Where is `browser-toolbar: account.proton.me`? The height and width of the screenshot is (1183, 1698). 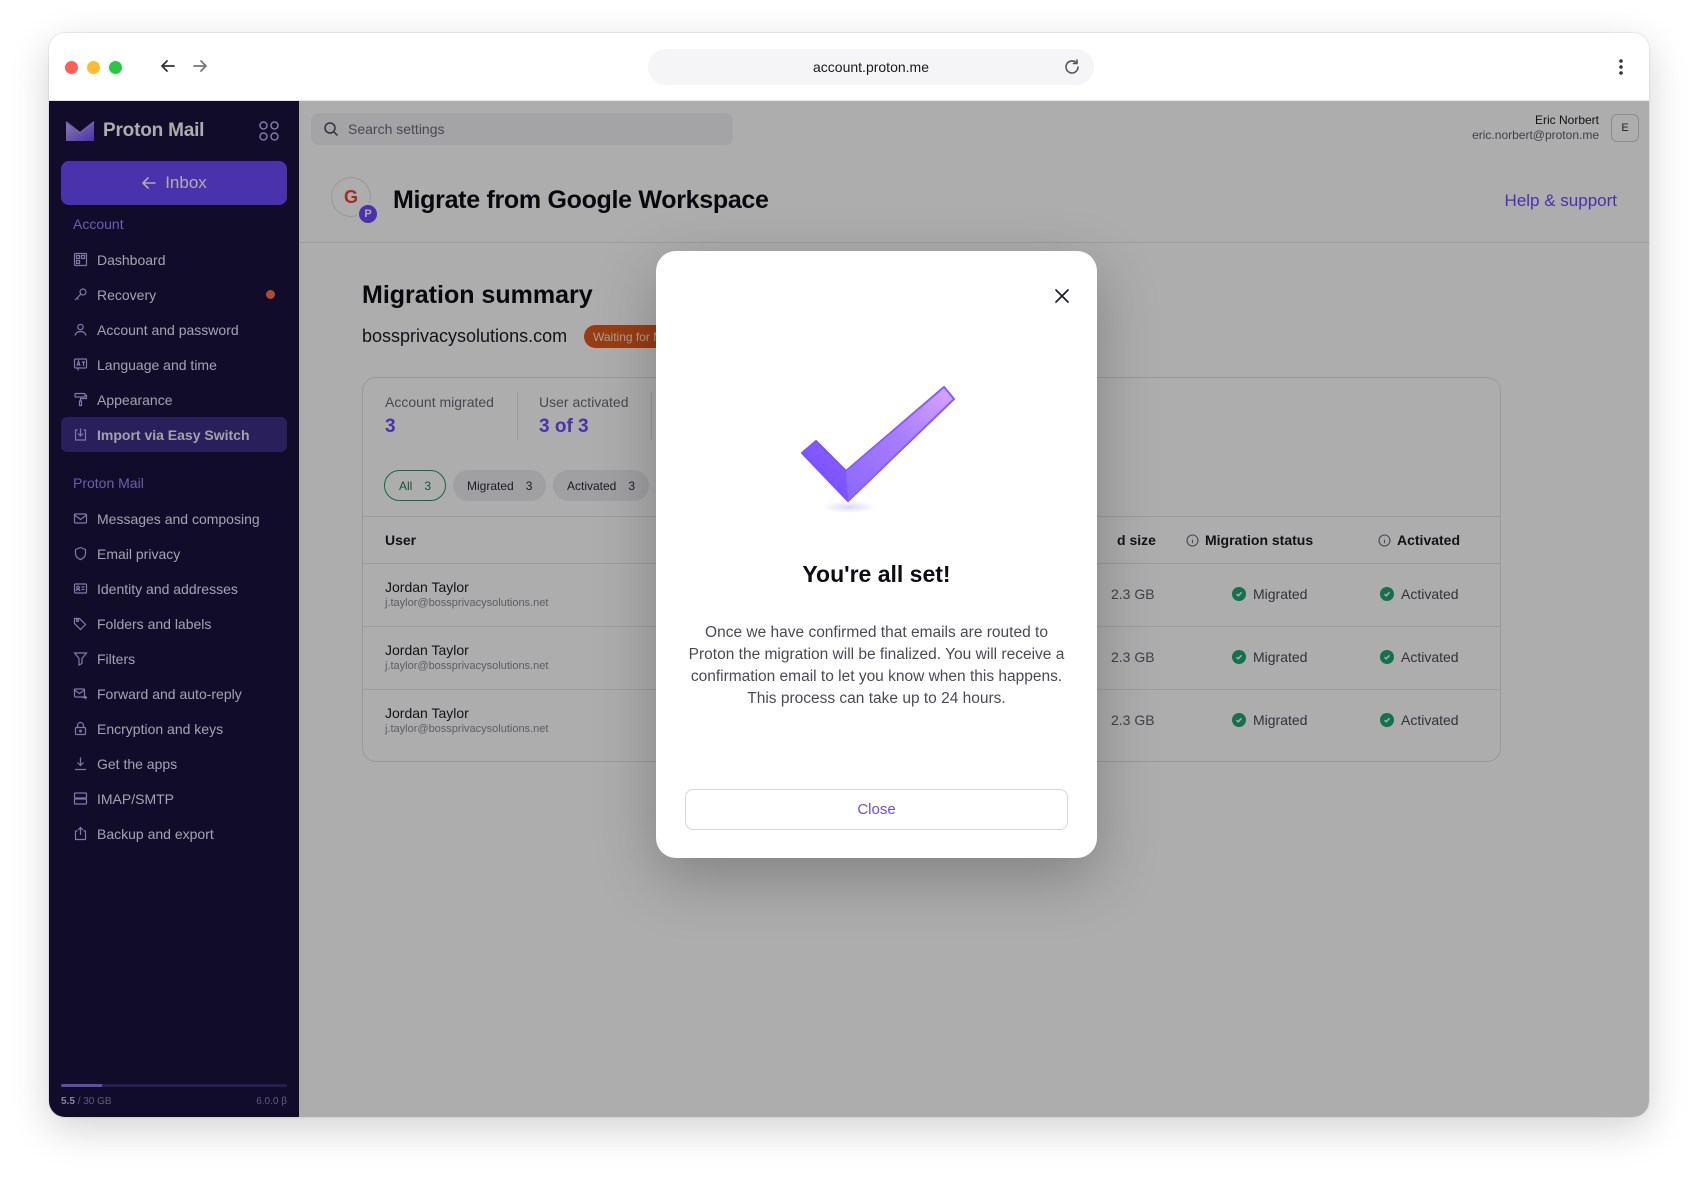
browser-toolbar: account.proton.me is located at coordinates (849, 67).